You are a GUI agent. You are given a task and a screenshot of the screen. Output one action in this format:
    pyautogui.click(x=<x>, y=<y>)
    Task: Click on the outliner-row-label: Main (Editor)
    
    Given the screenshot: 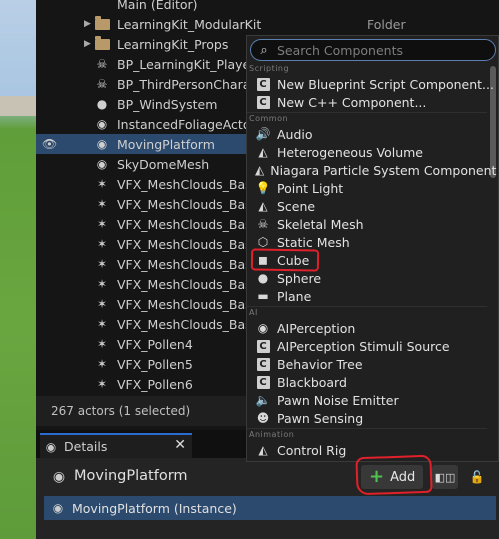 What is the action you would take?
    pyautogui.click(x=157, y=6)
    